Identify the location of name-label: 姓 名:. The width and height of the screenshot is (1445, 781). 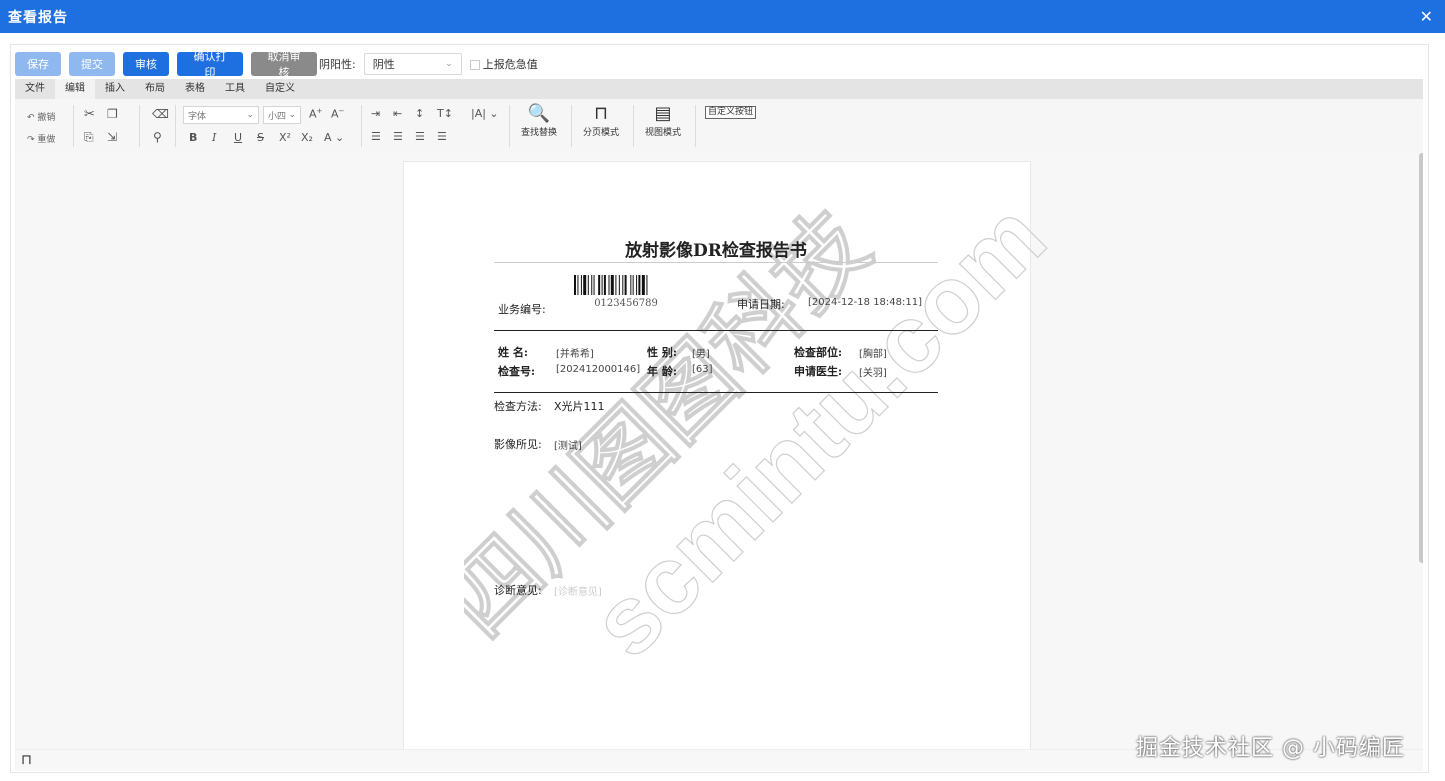
(513, 352).